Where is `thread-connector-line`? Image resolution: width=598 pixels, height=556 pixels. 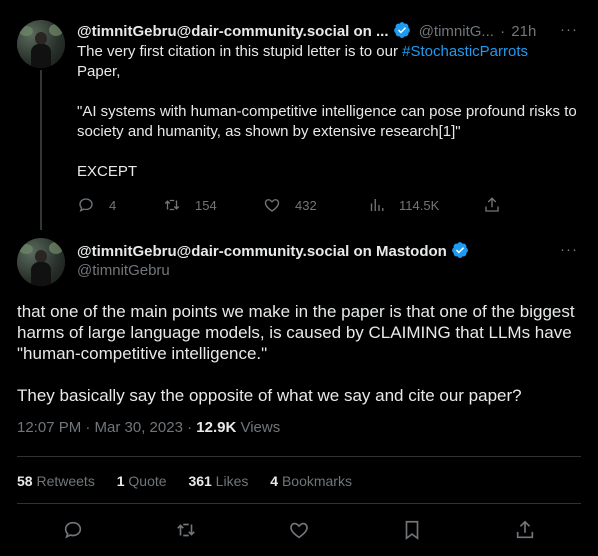
thread-connector-line is located at coordinates (41, 150).